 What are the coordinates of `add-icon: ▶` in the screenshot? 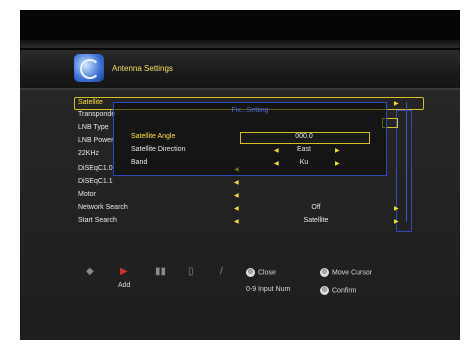 It's located at (124, 271).